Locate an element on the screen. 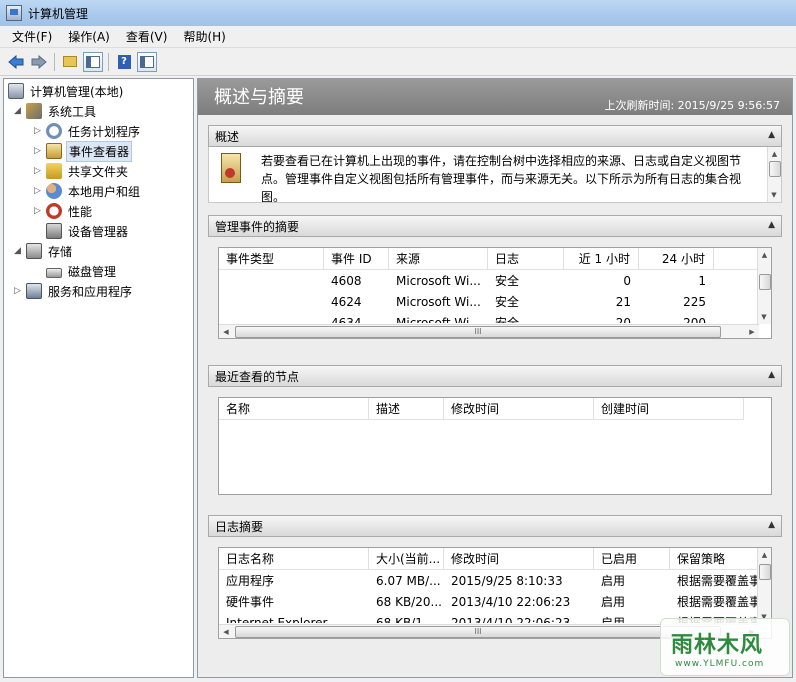  table-row: 4608 Microsoft Wi... 安全 0 1 is located at coordinates (466, 281).